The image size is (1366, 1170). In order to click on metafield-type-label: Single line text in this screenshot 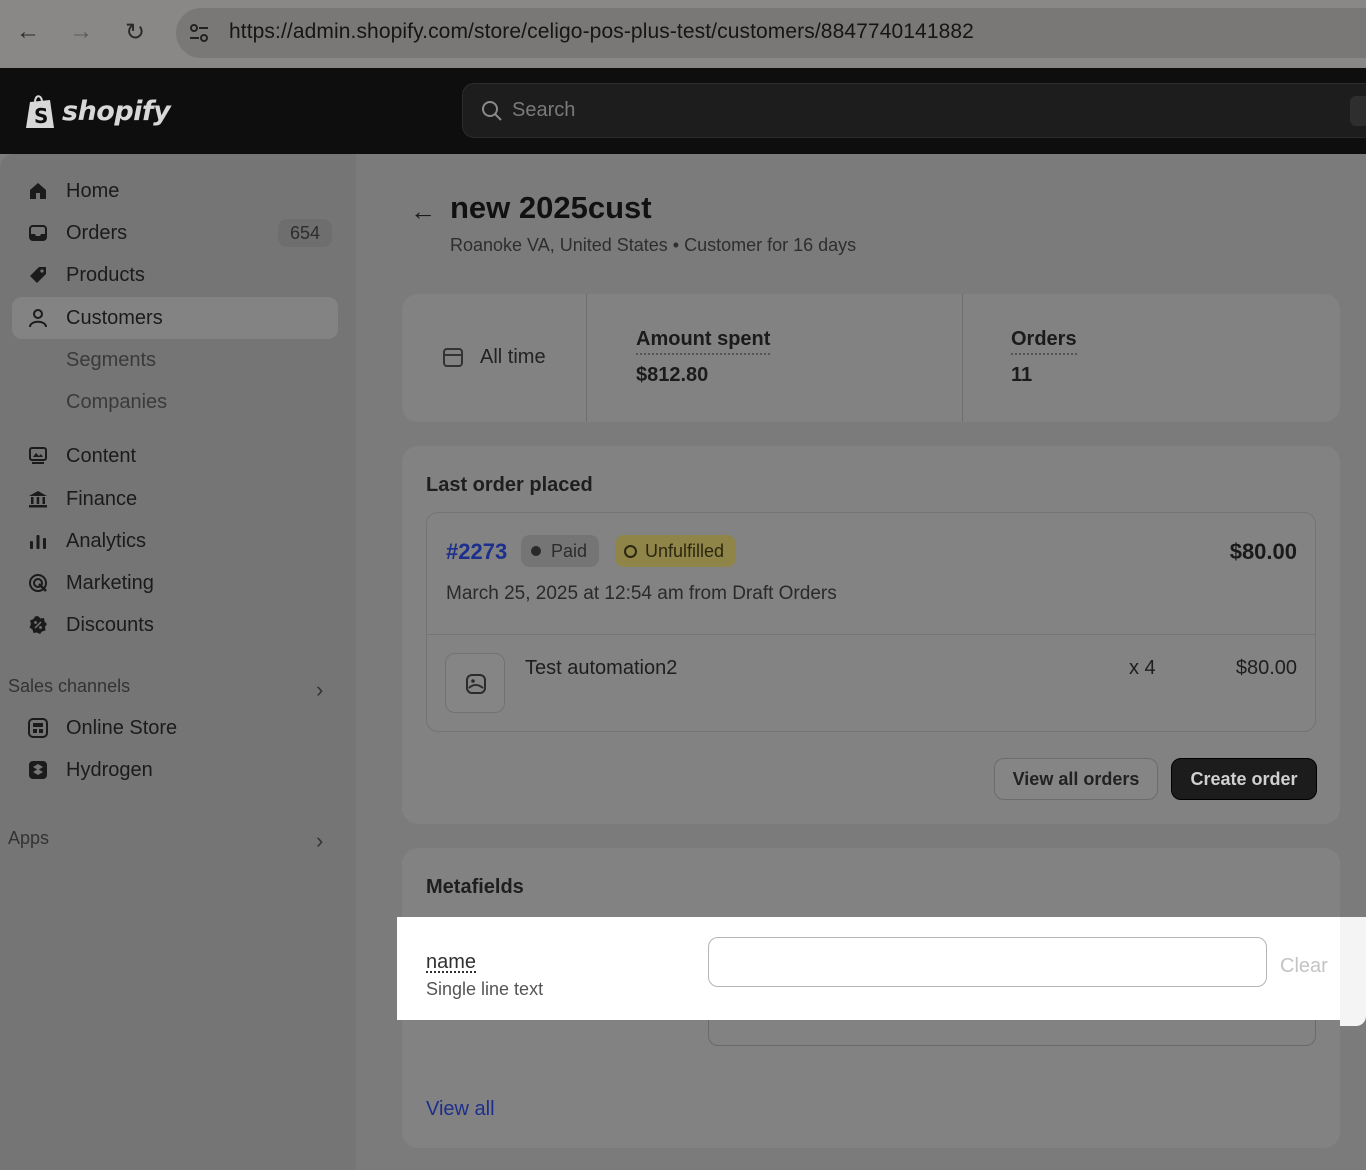, I will do `click(485, 989)`.